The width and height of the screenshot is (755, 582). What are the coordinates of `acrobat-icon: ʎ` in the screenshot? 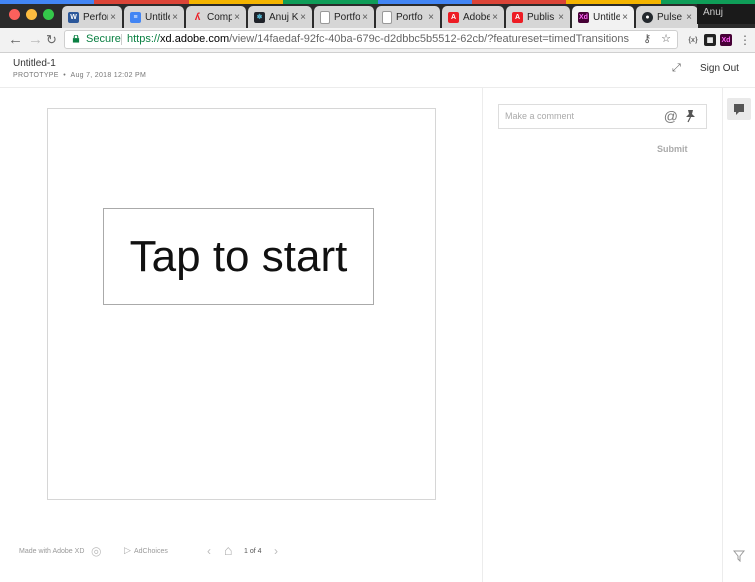 It's located at (197, 17).